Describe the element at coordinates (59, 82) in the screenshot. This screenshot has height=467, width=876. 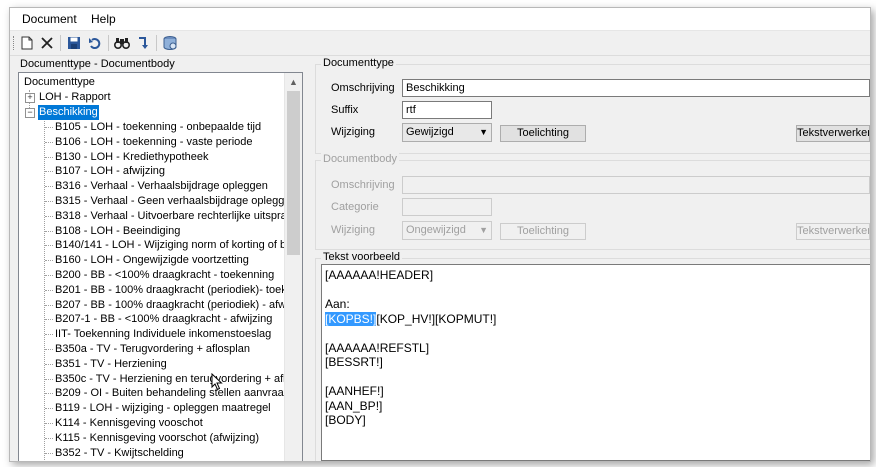
I see `tree-root-label: Documenttype` at that location.